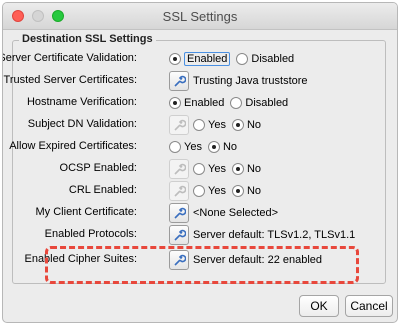 Image resolution: width=400 pixels, height=325 pixels. Describe the element at coordinates (175, 59) in the screenshot. I see `server-cert-validation-enabled-radio` at that location.